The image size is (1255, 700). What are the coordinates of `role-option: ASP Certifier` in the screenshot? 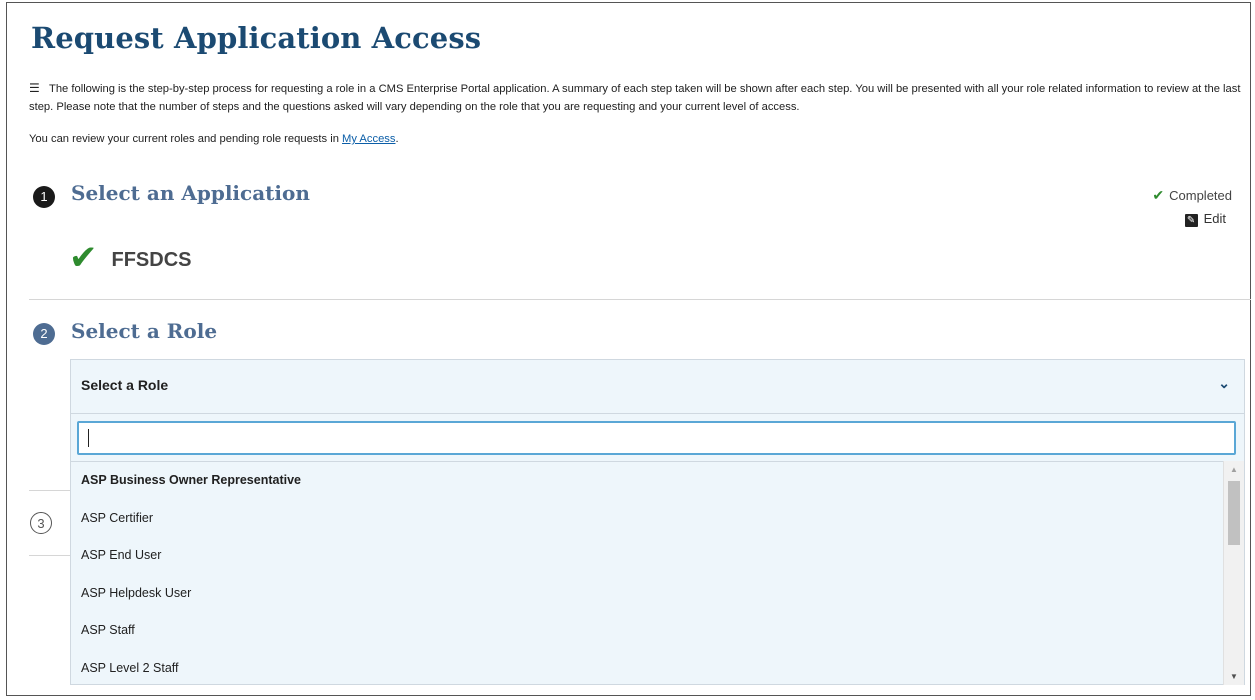 It's located at (647, 519).